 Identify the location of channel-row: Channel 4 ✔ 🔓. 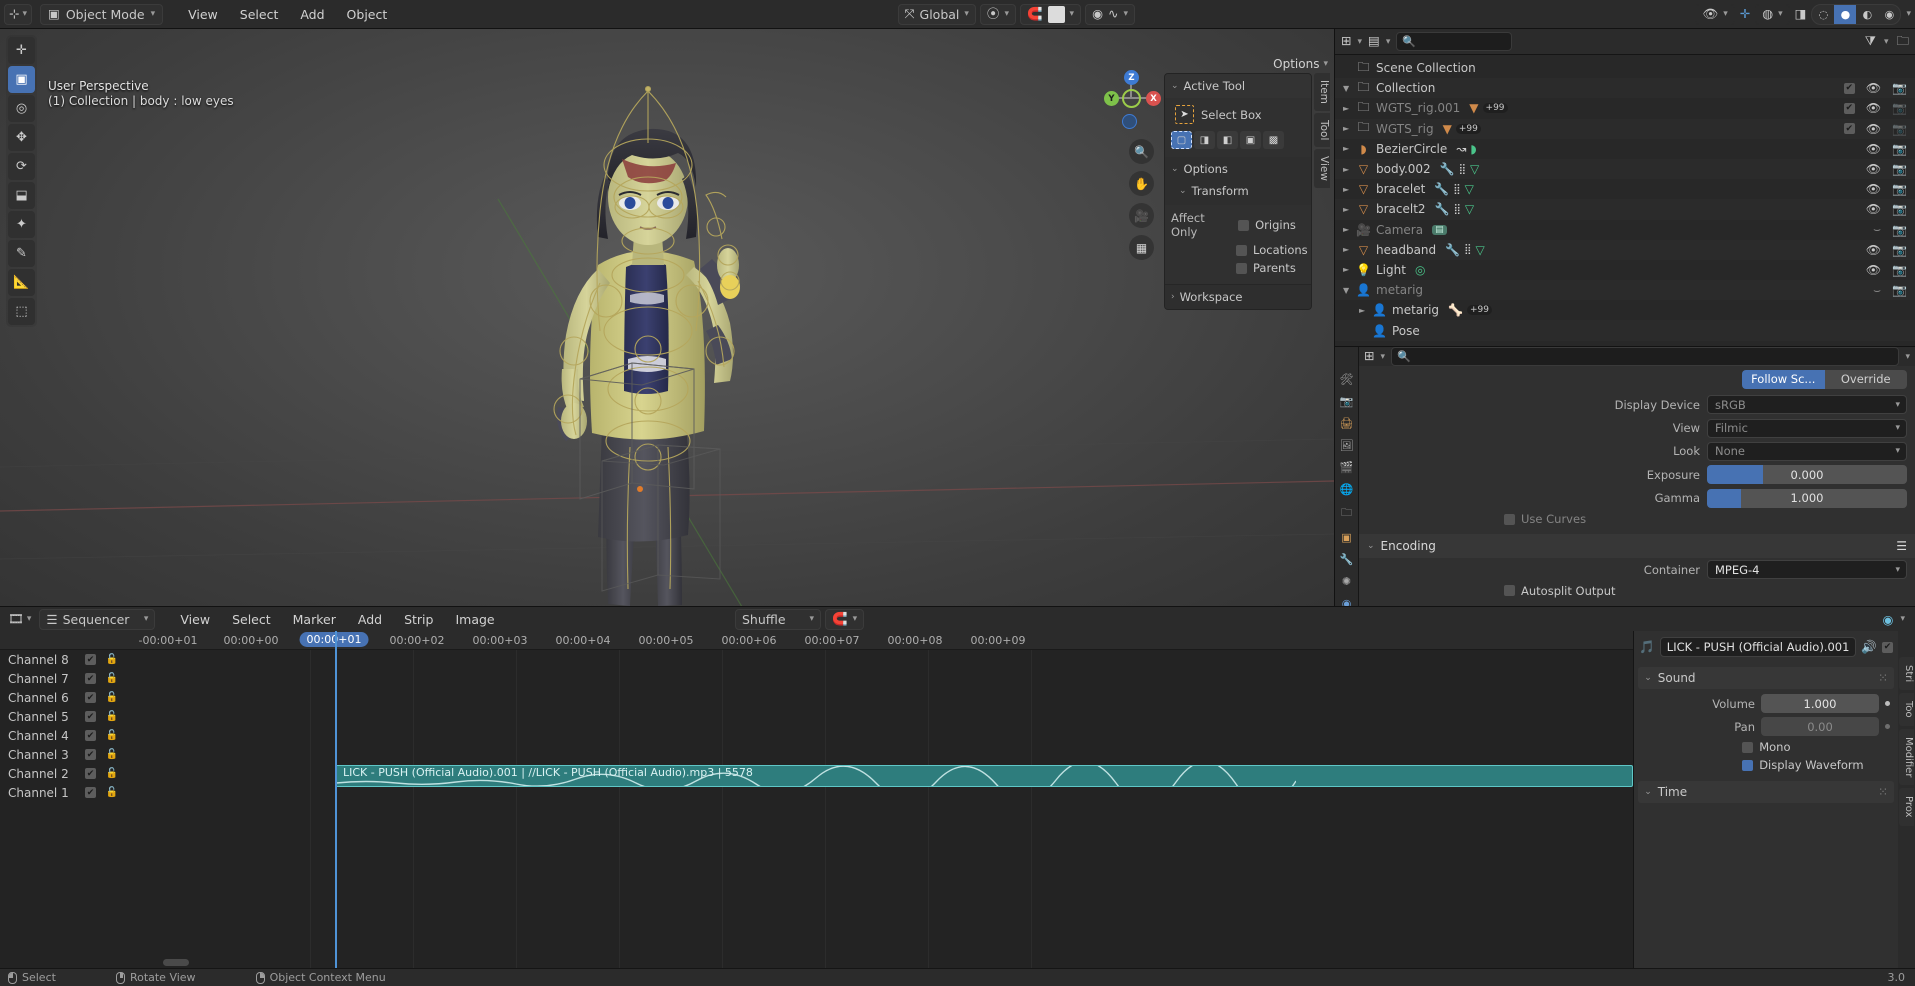
(68, 735).